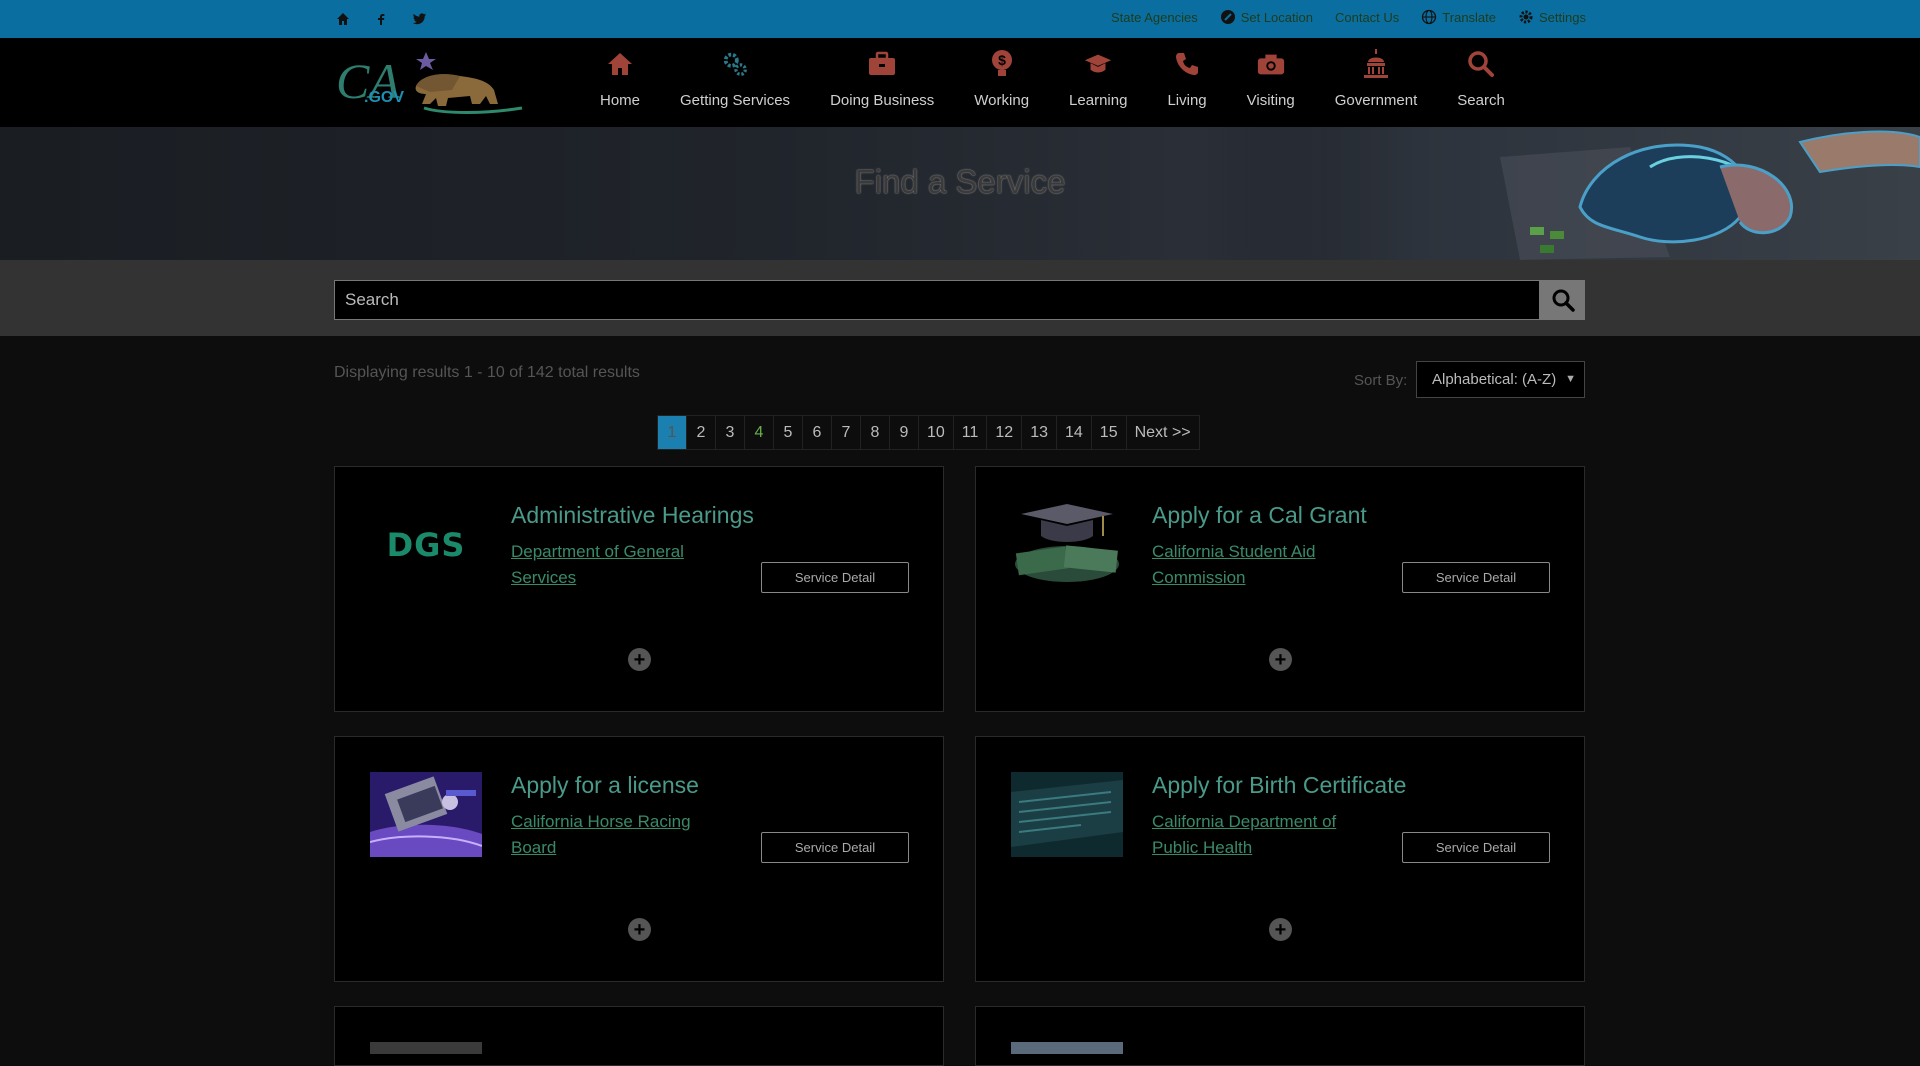  I want to click on set-location-label: Set Location, so click(1276, 17).